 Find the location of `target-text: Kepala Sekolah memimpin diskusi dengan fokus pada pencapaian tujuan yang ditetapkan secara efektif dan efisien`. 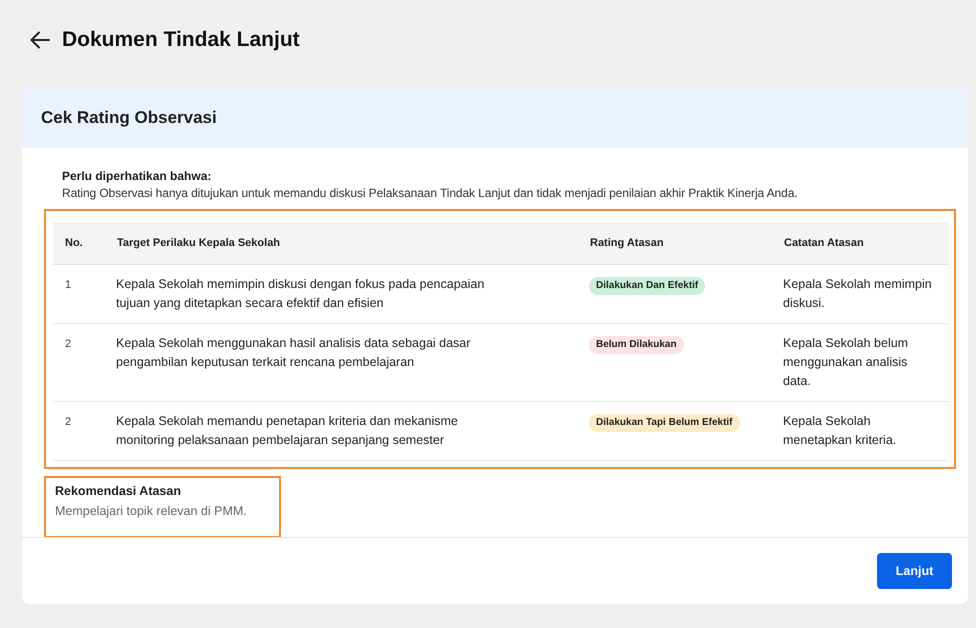

target-text: Kepala Sekolah memimpin diskusi dengan fokus pada pencapaian tujuan yang ditetapkan secara efektif dan efisien is located at coordinates (300, 293).